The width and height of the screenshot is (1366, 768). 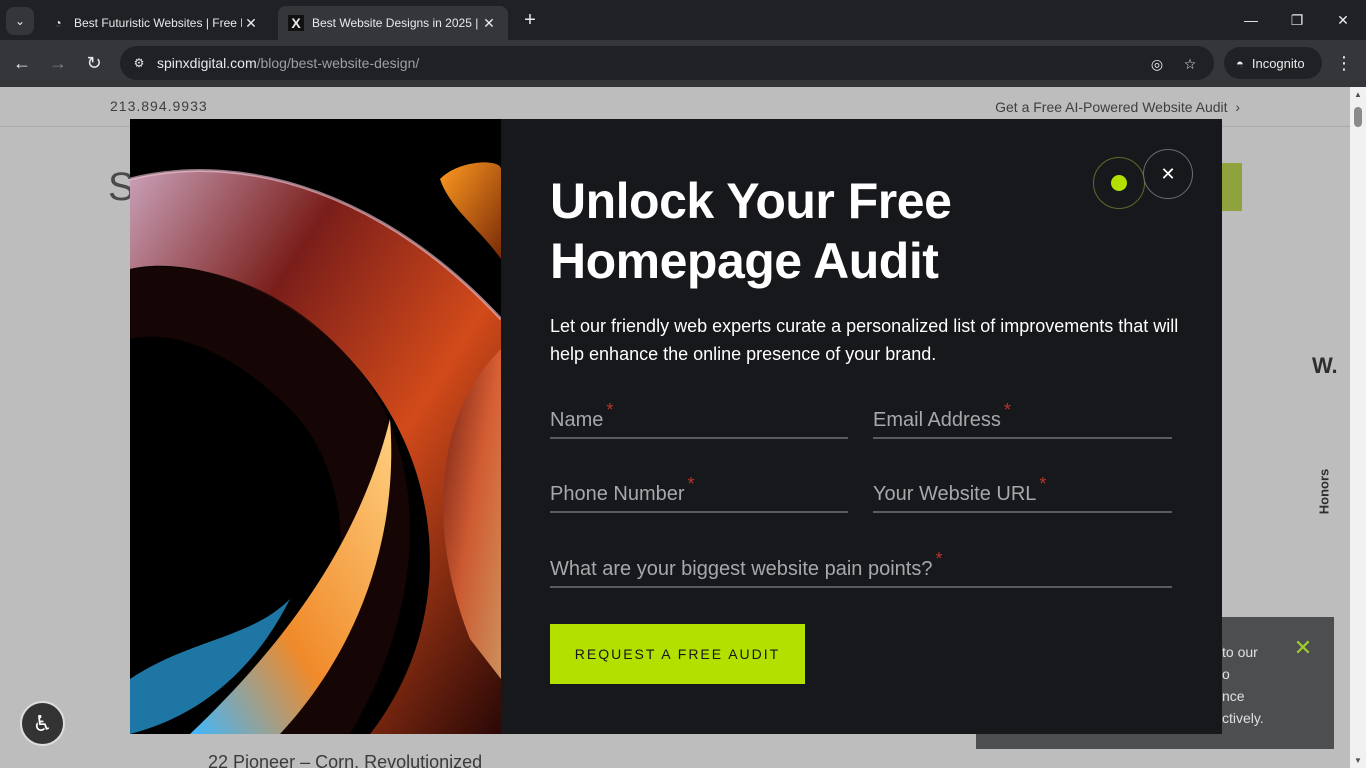 I want to click on accessibility-icon: ♿, so click(x=42, y=723).